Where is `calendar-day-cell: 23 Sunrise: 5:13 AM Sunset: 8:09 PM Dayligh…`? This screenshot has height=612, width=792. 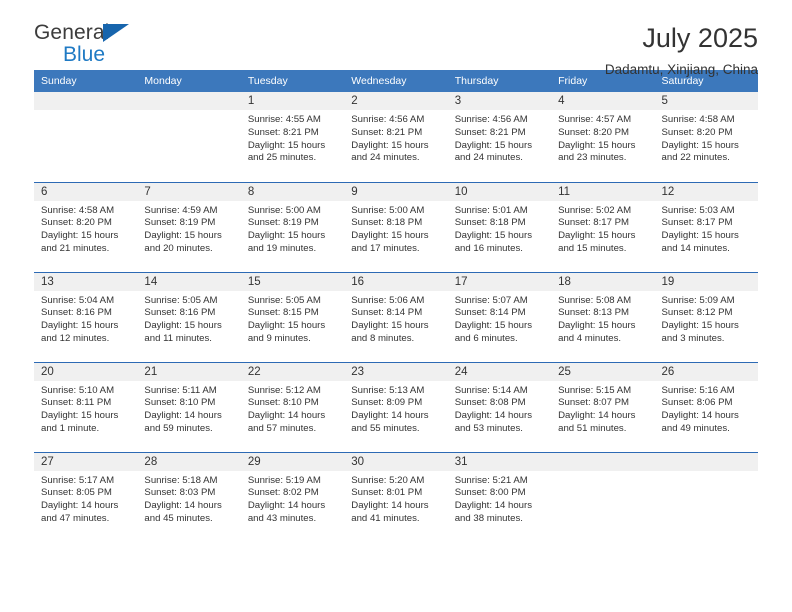
calendar-day-cell: 23 Sunrise: 5:13 AM Sunset: 8:09 PM Dayligh… is located at coordinates (396, 406).